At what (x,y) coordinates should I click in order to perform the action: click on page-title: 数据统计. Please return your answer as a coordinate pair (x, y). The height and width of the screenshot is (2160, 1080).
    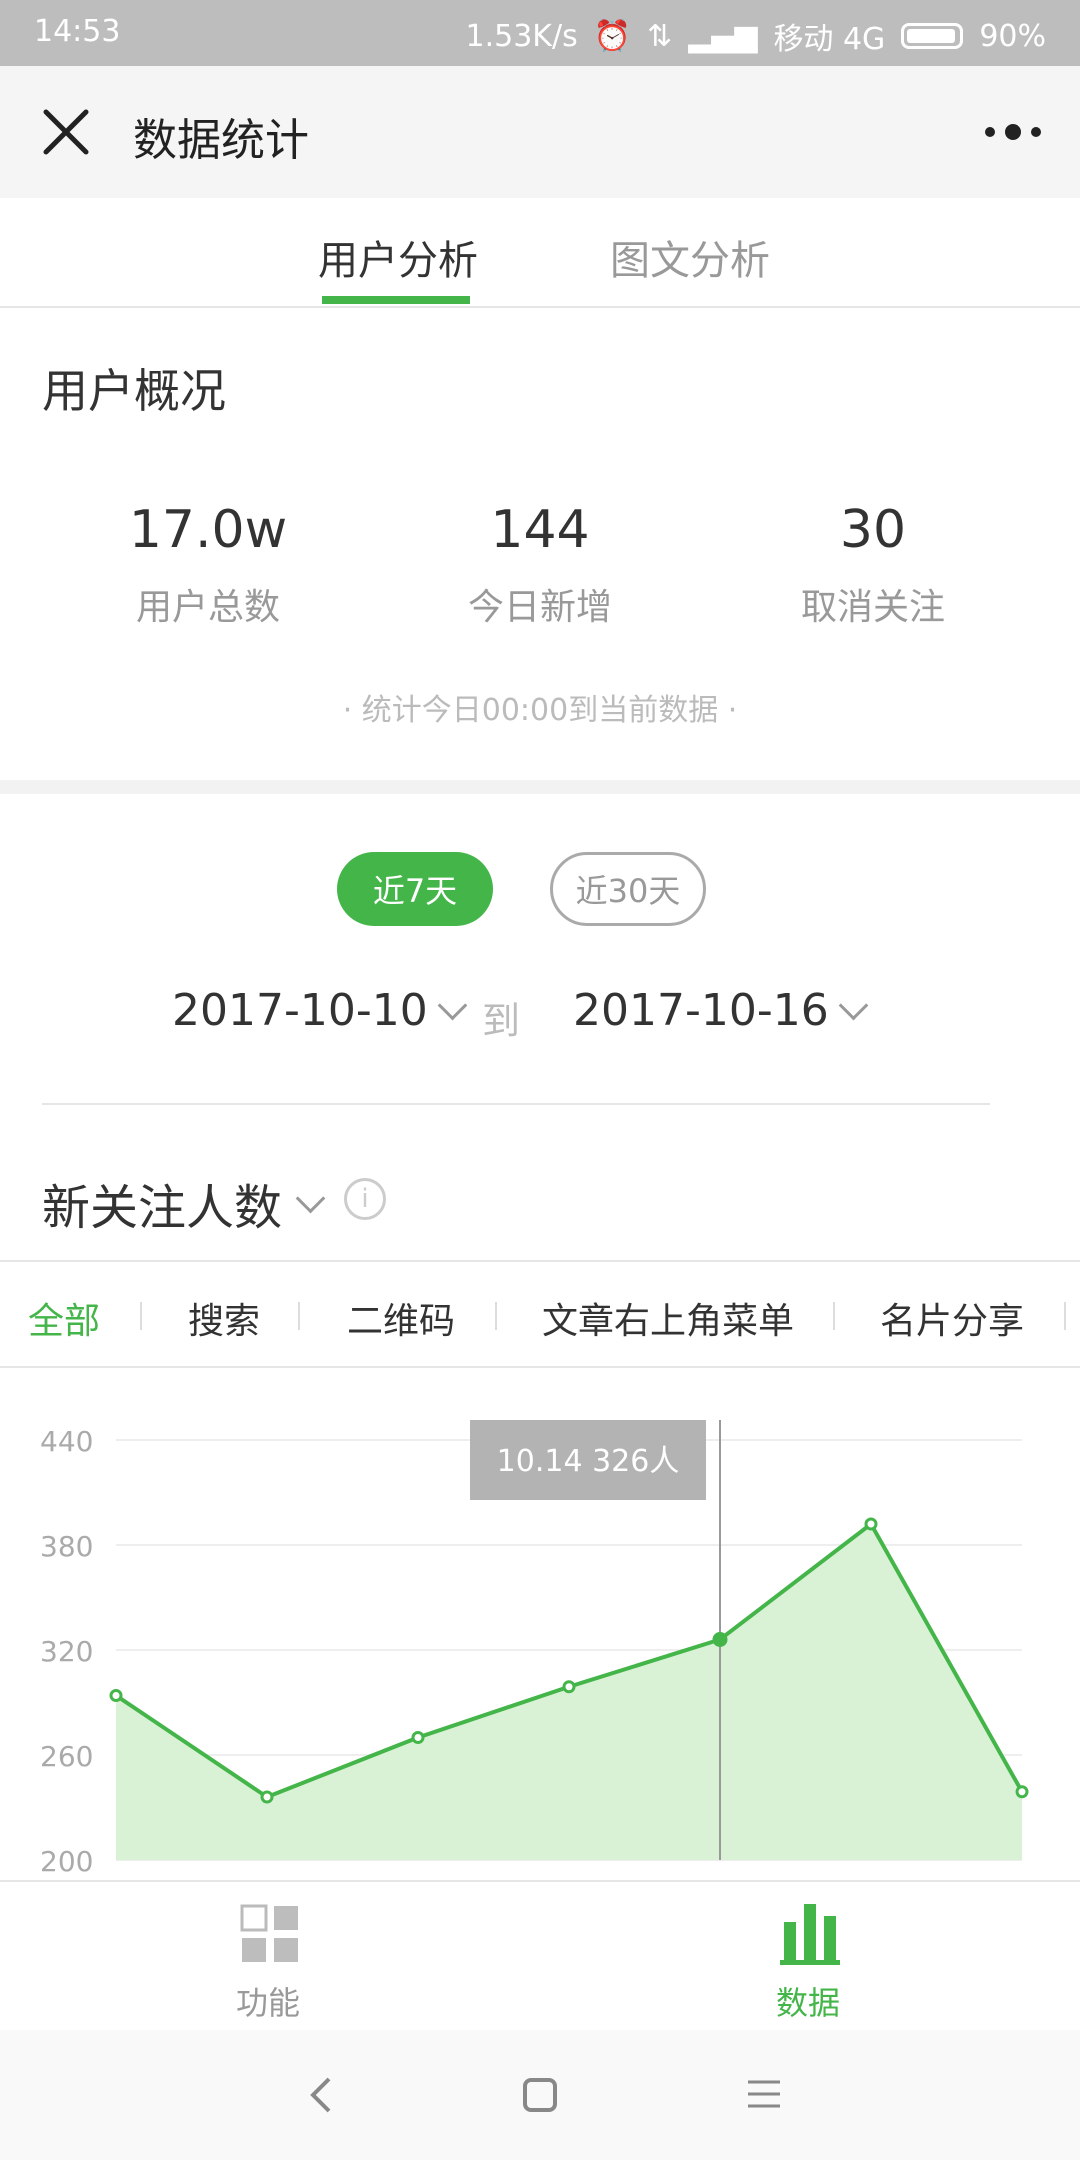
    Looking at the image, I should click on (221, 140).